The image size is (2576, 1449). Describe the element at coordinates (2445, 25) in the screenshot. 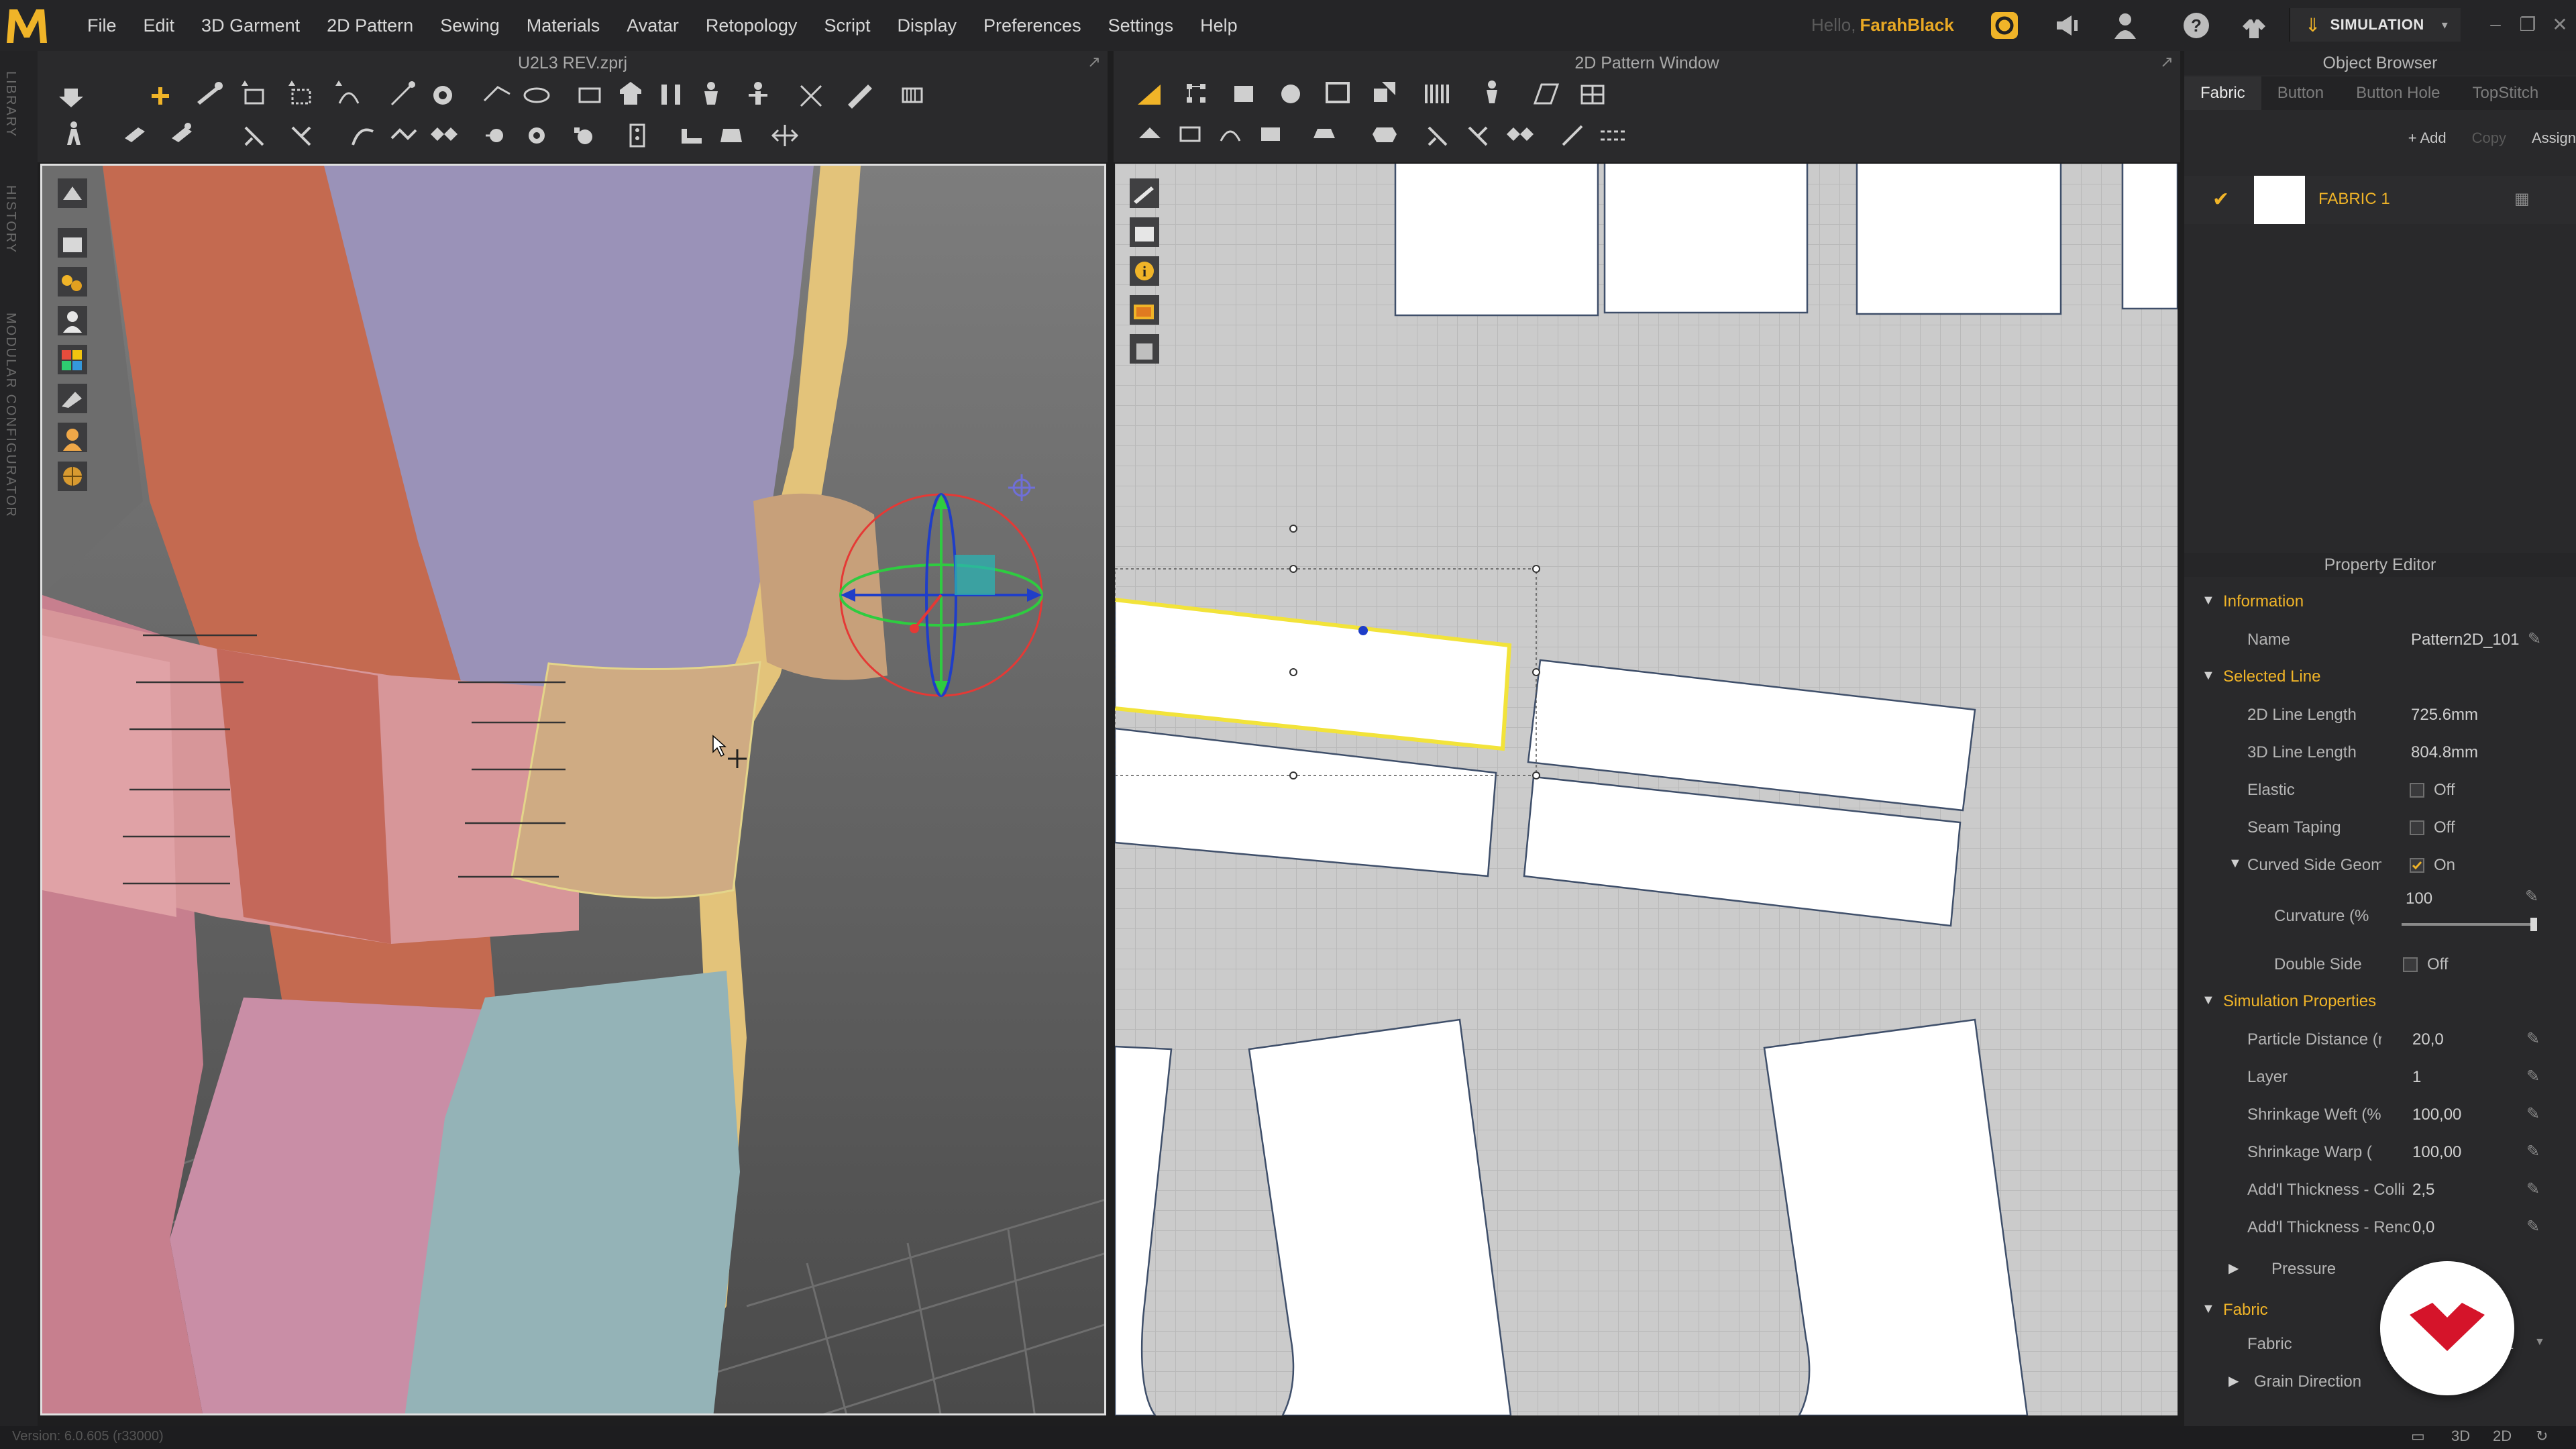

I see `chevron-down-icon: ▾` at that location.